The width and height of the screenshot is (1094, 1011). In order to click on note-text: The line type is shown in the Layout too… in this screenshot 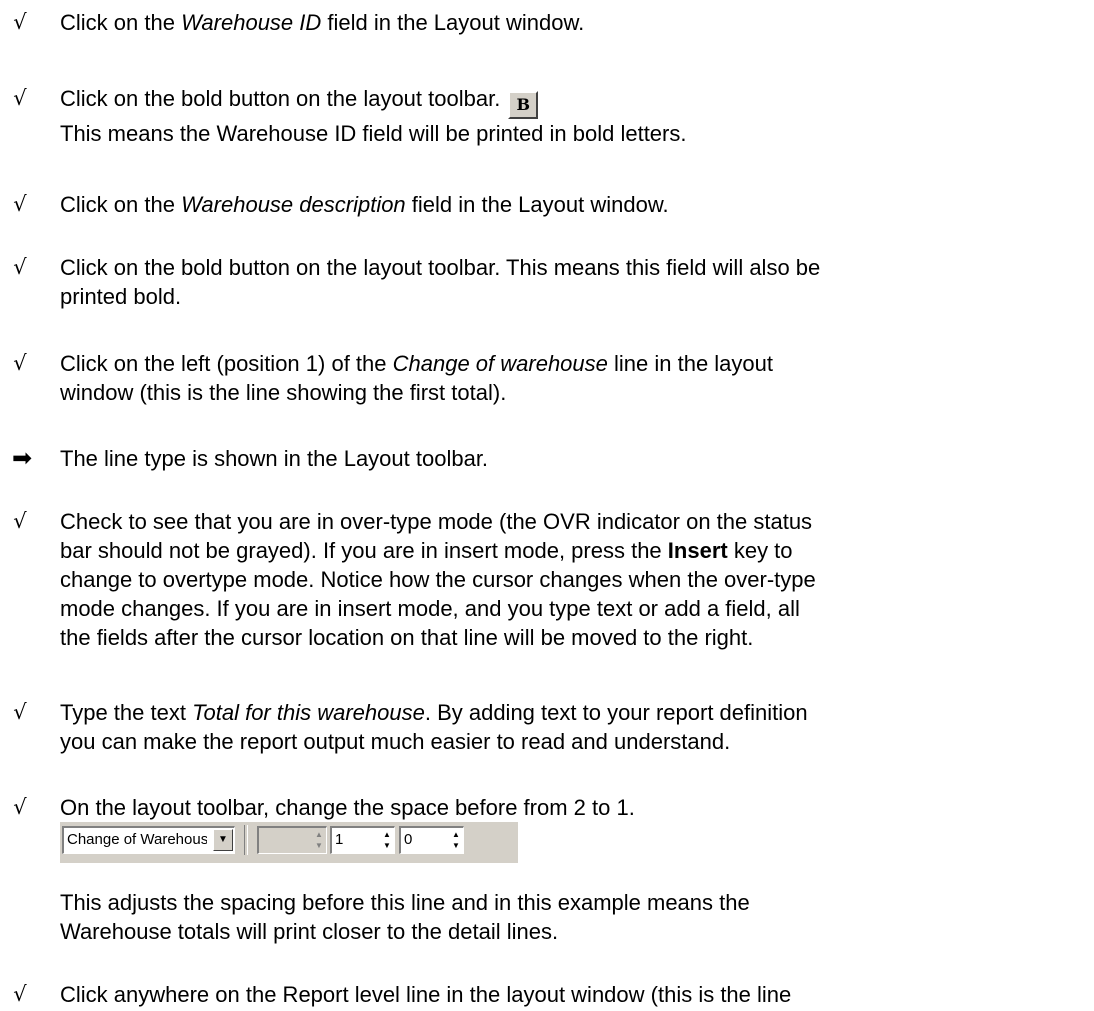, I will do `click(274, 458)`.